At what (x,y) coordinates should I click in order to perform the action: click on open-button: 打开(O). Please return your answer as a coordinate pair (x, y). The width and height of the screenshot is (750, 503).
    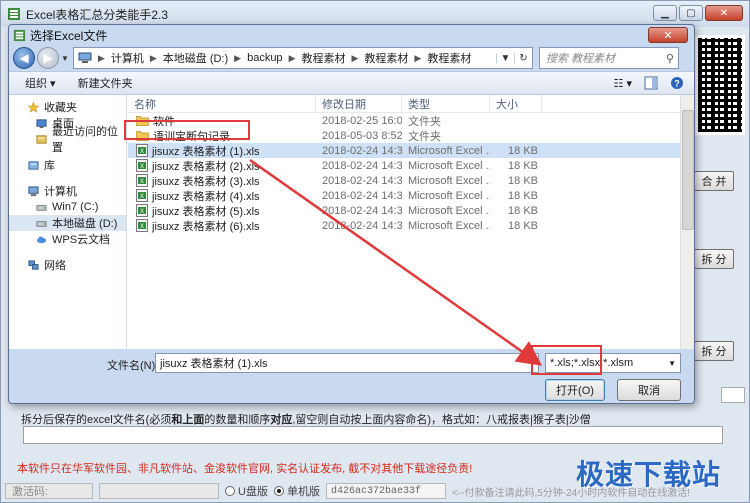
    Looking at the image, I should click on (575, 390).